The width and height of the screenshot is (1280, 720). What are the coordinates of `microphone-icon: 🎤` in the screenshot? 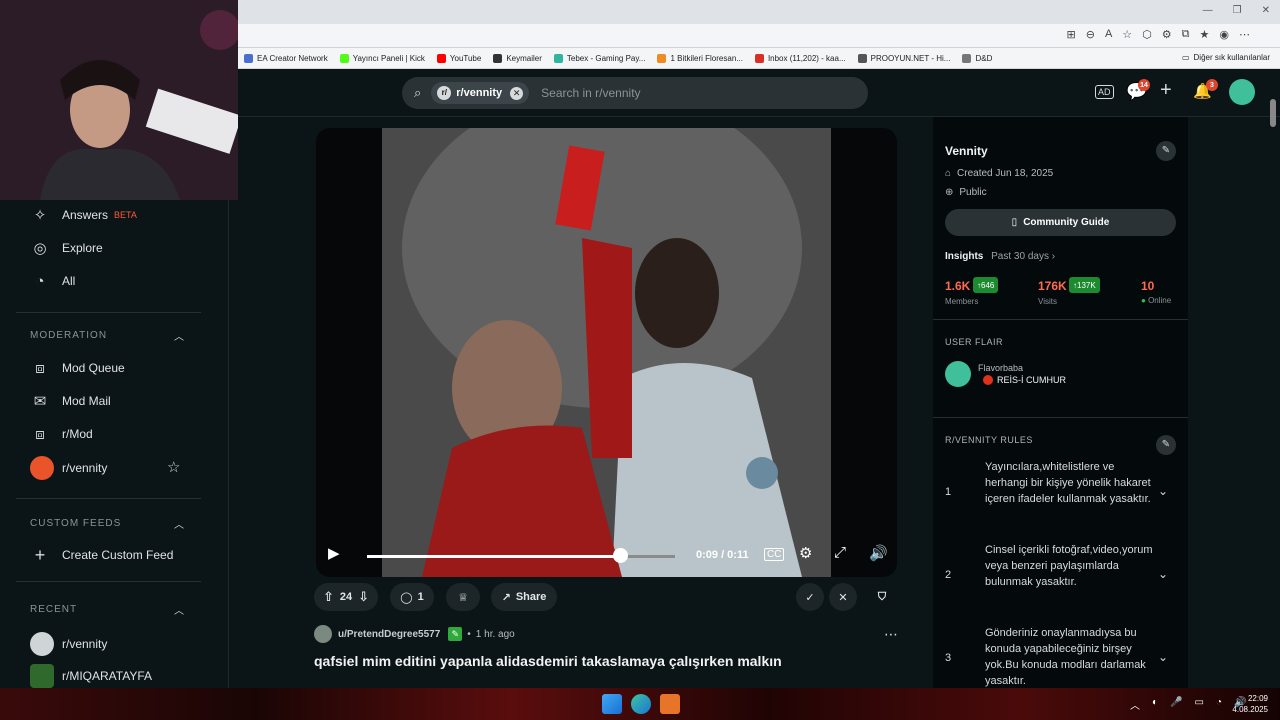 It's located at (1176, 704).